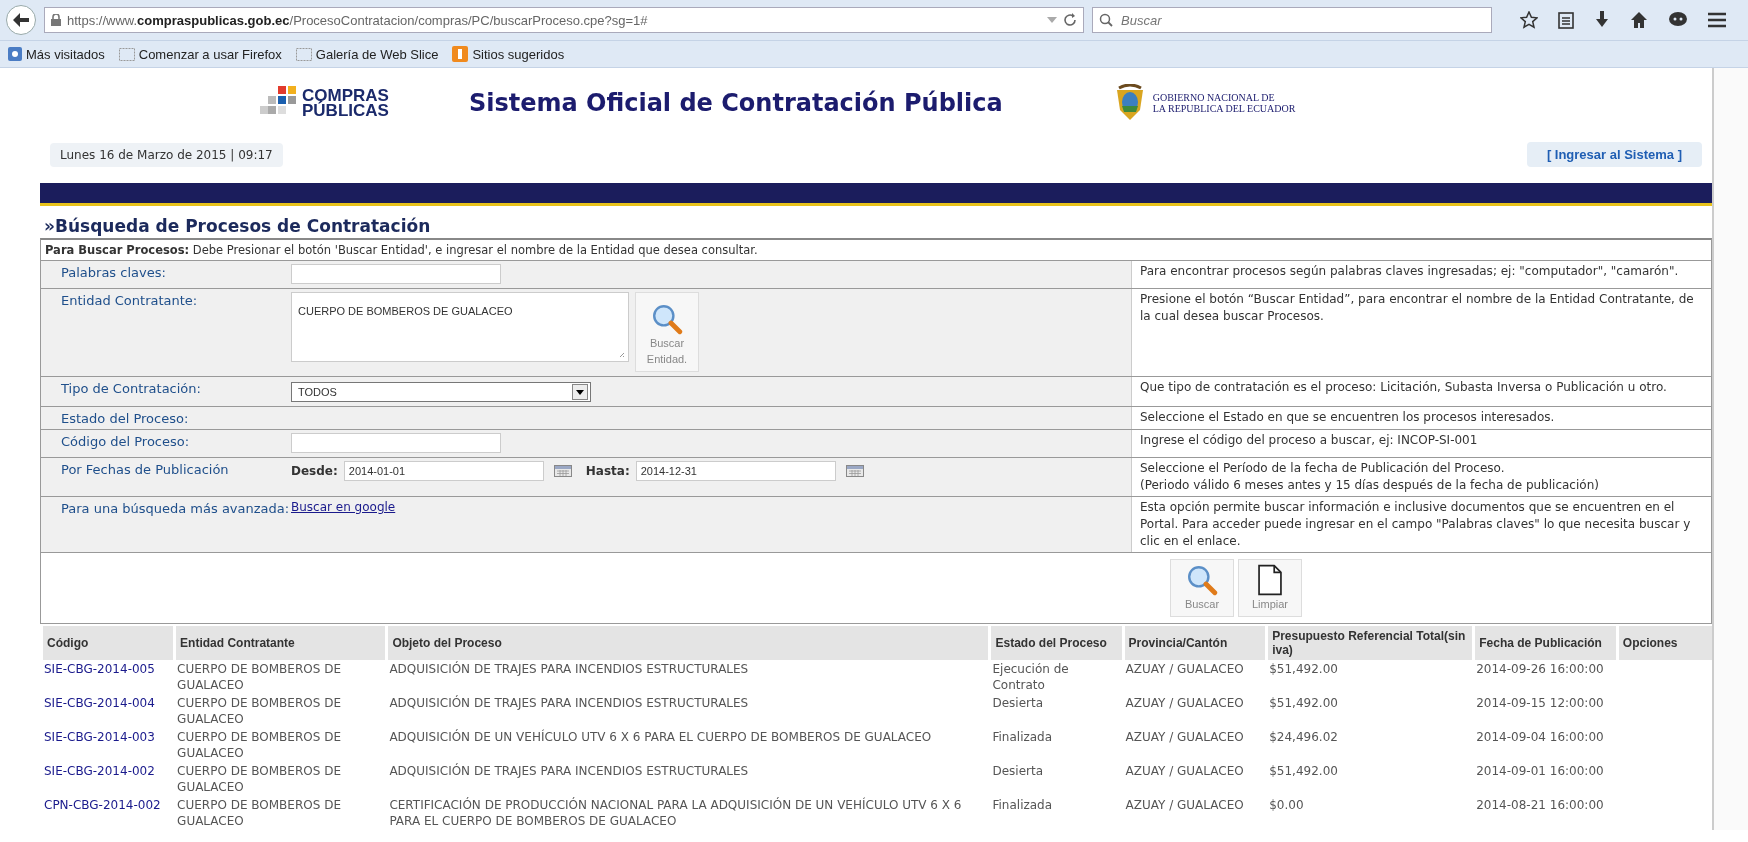  Describe the element at coordinates (1286, 805) in the screenshot. I see `table-cell: $0.00` at that location.